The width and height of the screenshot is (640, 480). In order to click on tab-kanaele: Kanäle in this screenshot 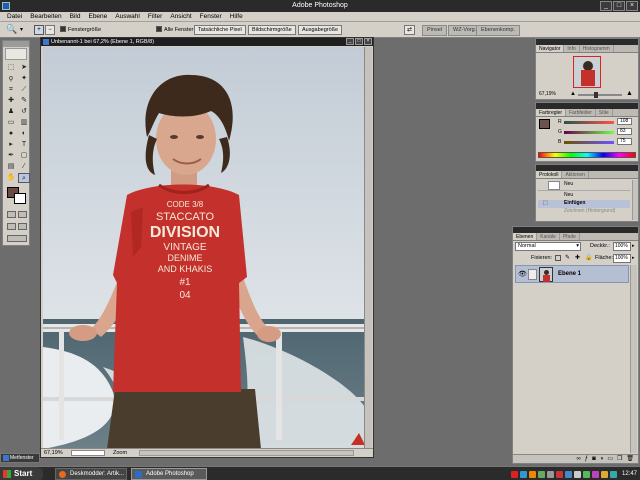, I will do `click(548, 236)`.